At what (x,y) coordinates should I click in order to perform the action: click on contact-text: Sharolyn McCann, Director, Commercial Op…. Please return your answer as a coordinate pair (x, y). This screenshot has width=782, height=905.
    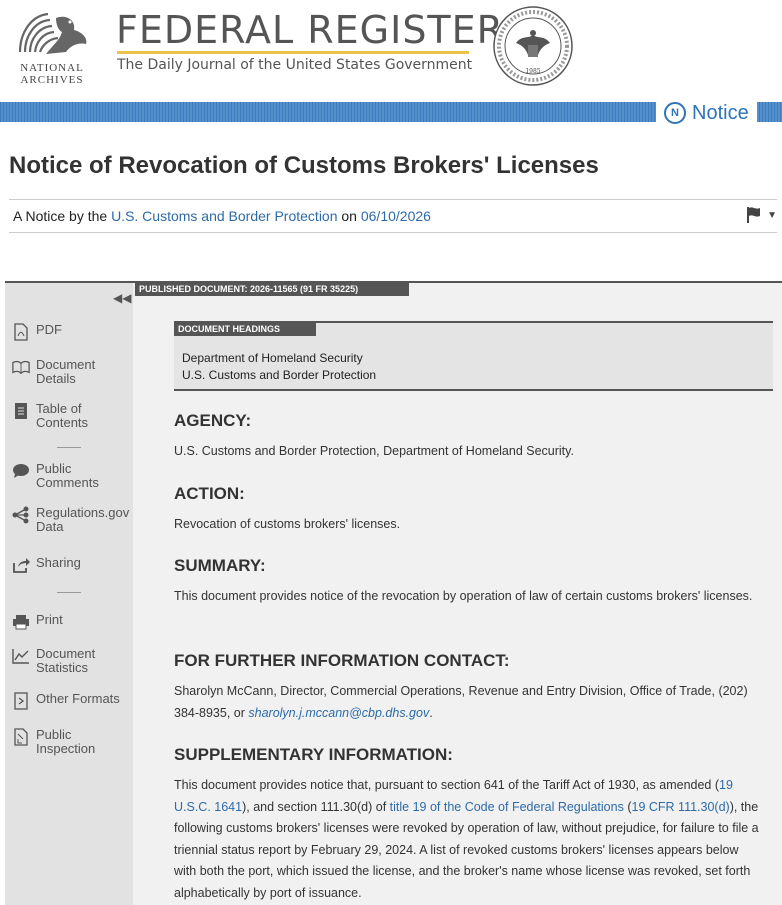
    Looking at the image, I should click on (461, 702).